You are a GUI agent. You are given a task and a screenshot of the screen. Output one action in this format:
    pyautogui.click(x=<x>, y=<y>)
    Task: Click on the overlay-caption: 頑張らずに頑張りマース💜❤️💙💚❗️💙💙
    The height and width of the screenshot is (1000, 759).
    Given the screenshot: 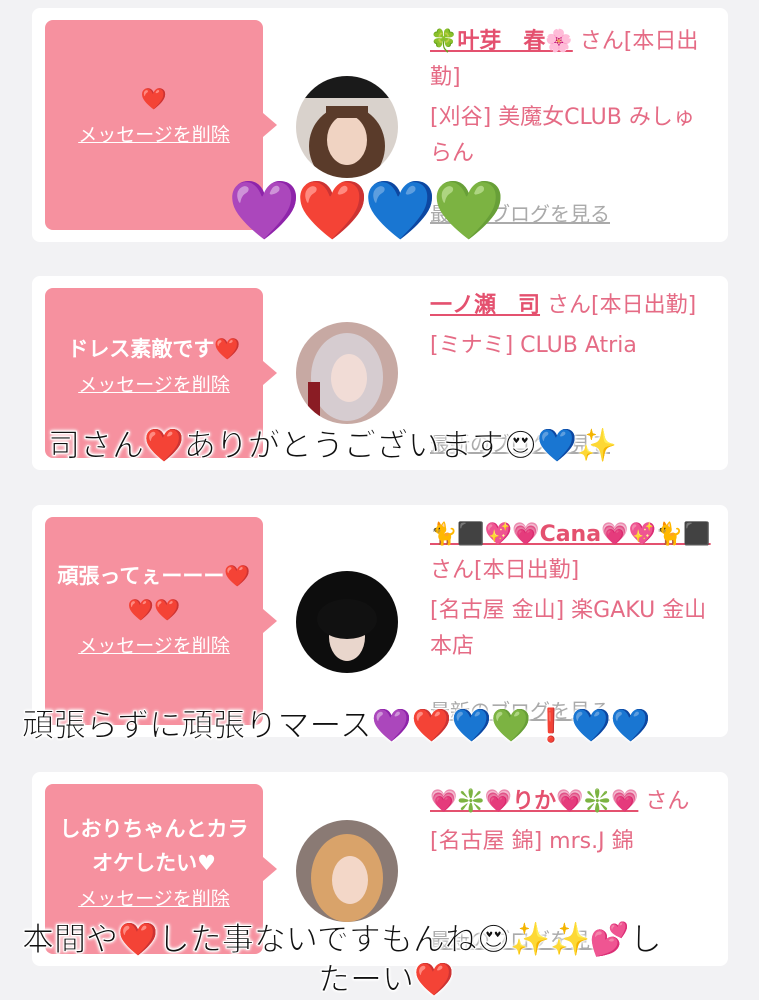 What is the action you would take?
    pyautogui.click(x=337, y=725)
    